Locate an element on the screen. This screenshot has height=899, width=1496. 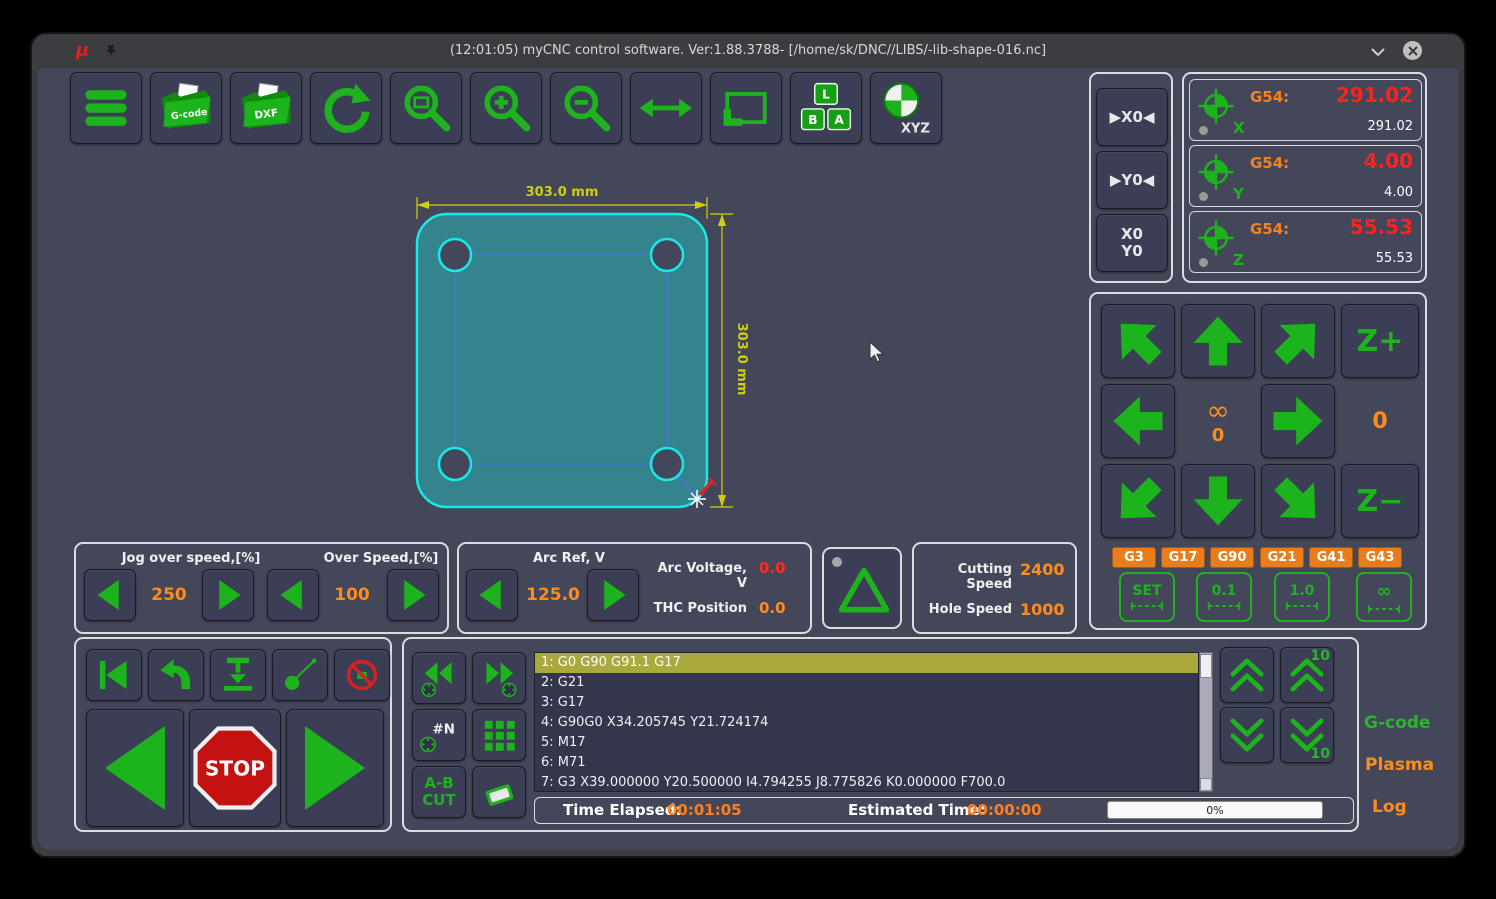
jog-step-1-0-button: 1.0 is located at coordinates (1302, 597).